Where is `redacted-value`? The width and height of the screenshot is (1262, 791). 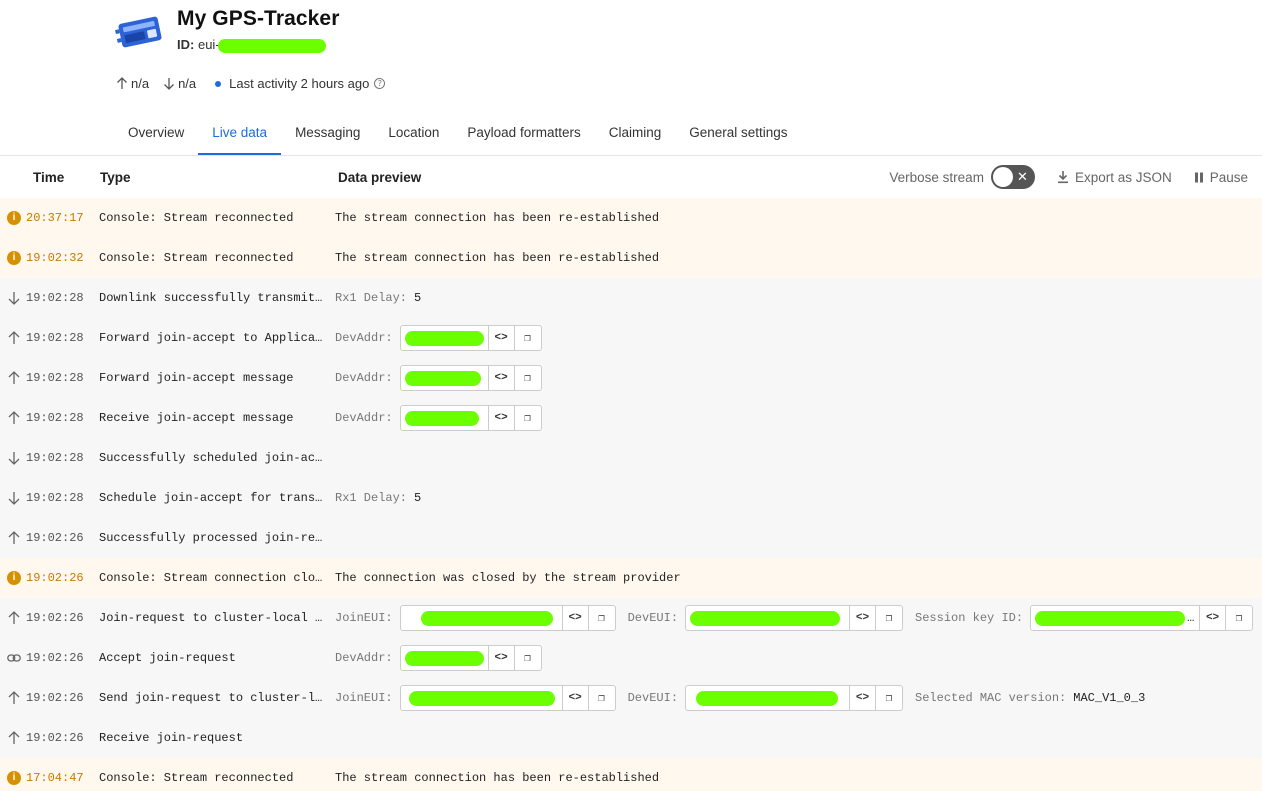 redacted-value is located at coordinates (486, 618).